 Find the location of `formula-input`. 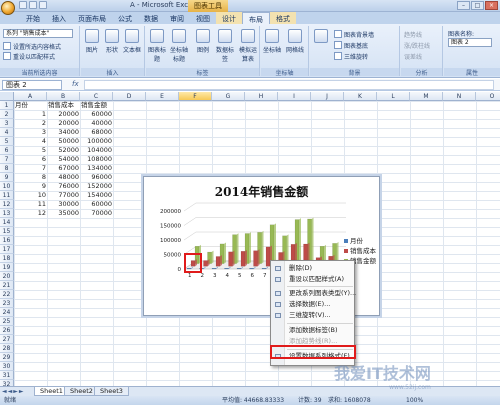

formula-input is located at coordinates (289, 85).